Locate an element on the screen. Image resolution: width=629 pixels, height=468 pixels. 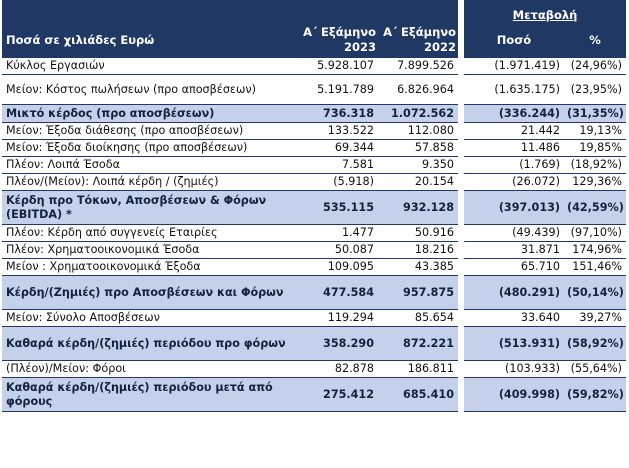
header-row-top: Μεταβολή is located at coordinates (314, 11).